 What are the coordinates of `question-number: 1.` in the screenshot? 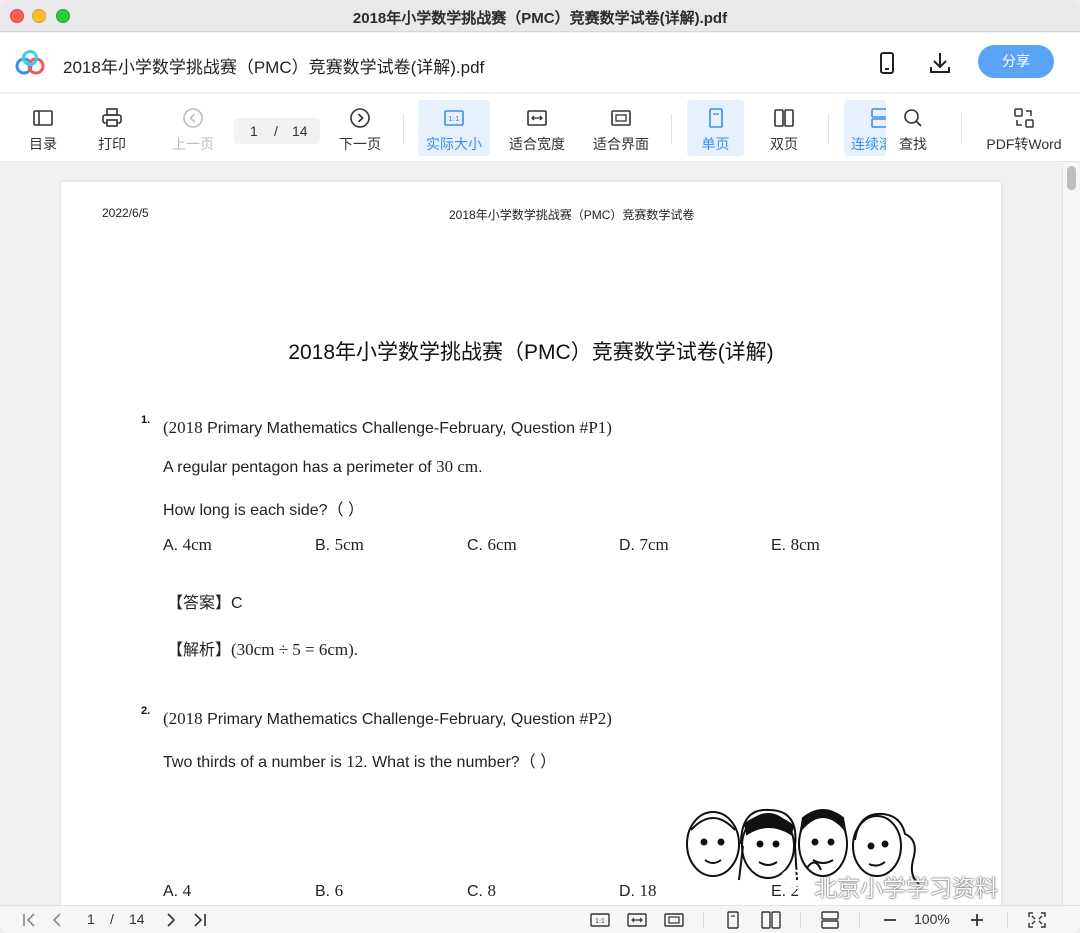 It's located at (146, 420).